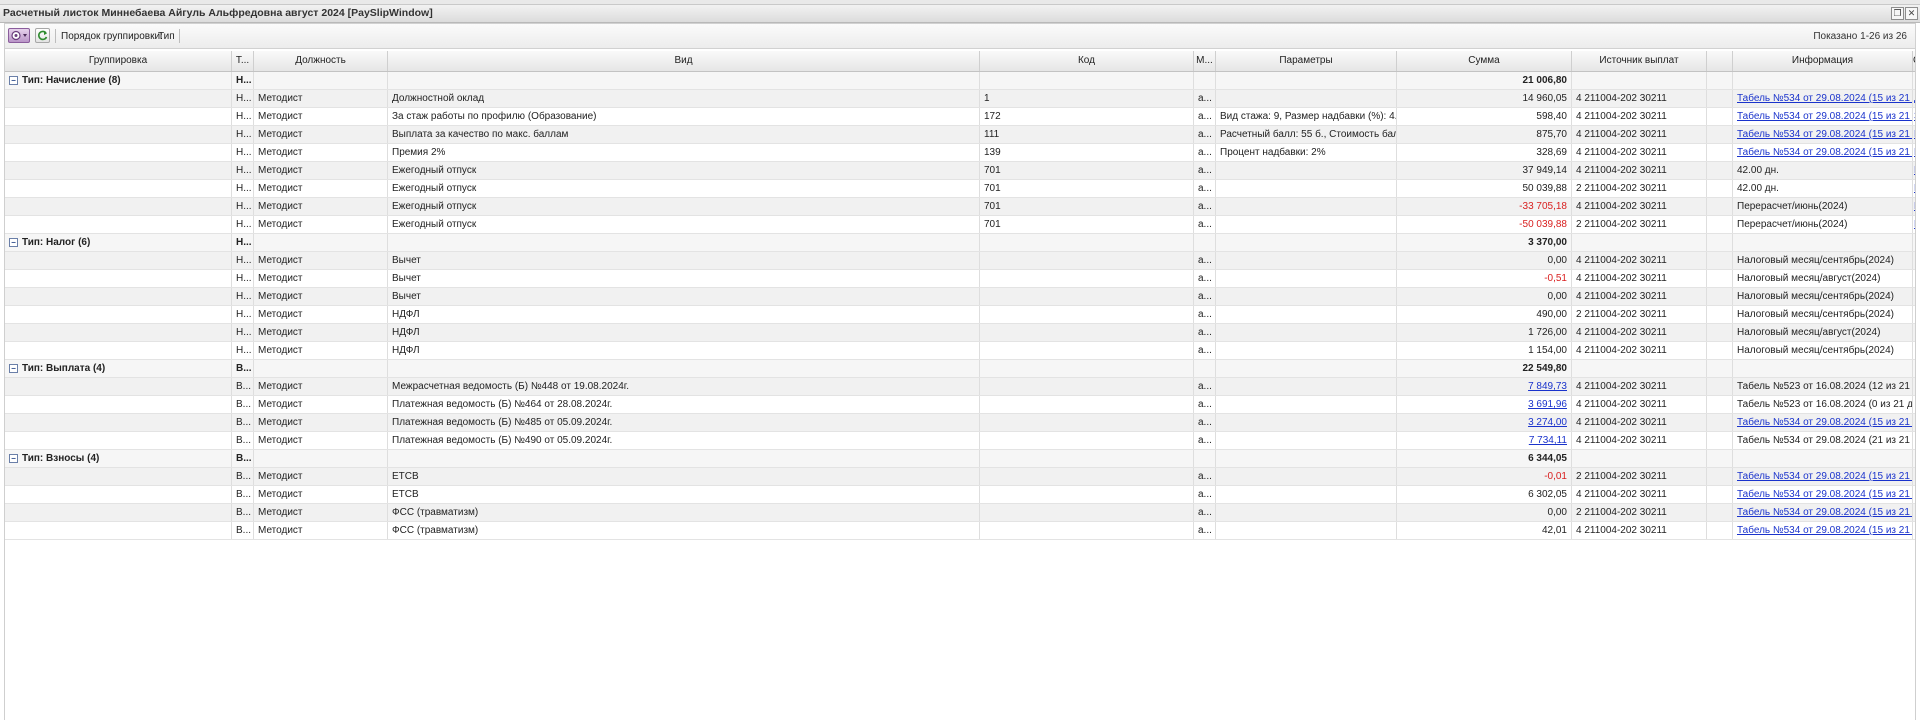 Image resolution: width=1920 pixels, height=720 pixels. I want to click on column-header-blank, so click(1720, 61).